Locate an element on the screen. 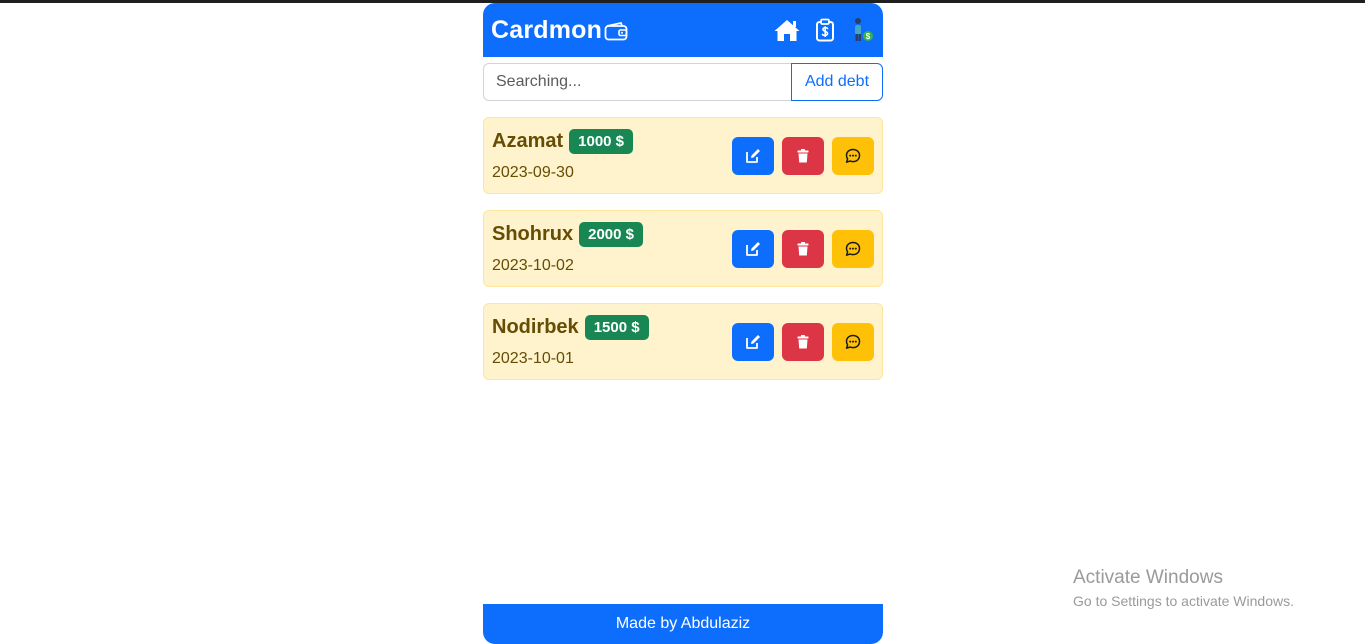 The width and height of the screenshot is (1365, 644). debt-name-row: Azamat 1000 $ is located at coordinates (563, 141).